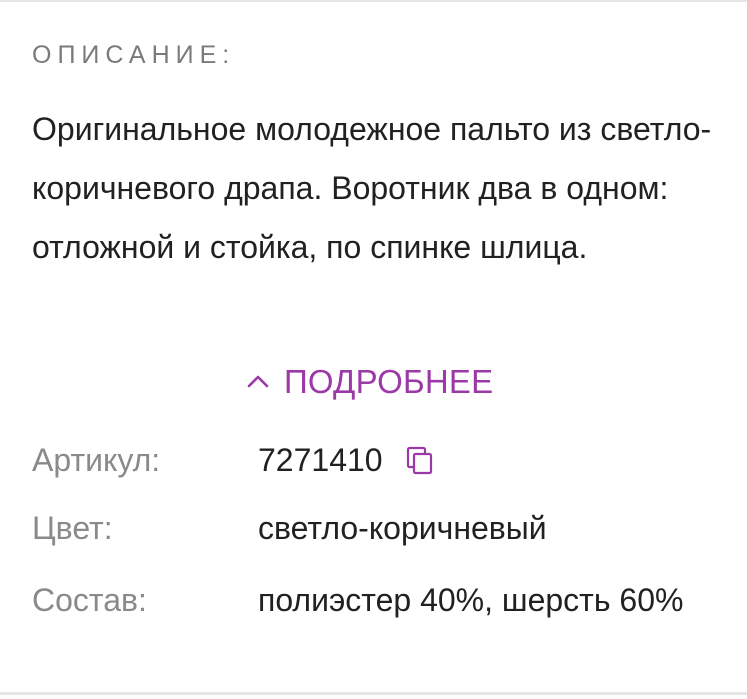 The image size is (747, 699). I want to click on show-more-button: ПОДРОБНЕЕ, so click(369, 382).